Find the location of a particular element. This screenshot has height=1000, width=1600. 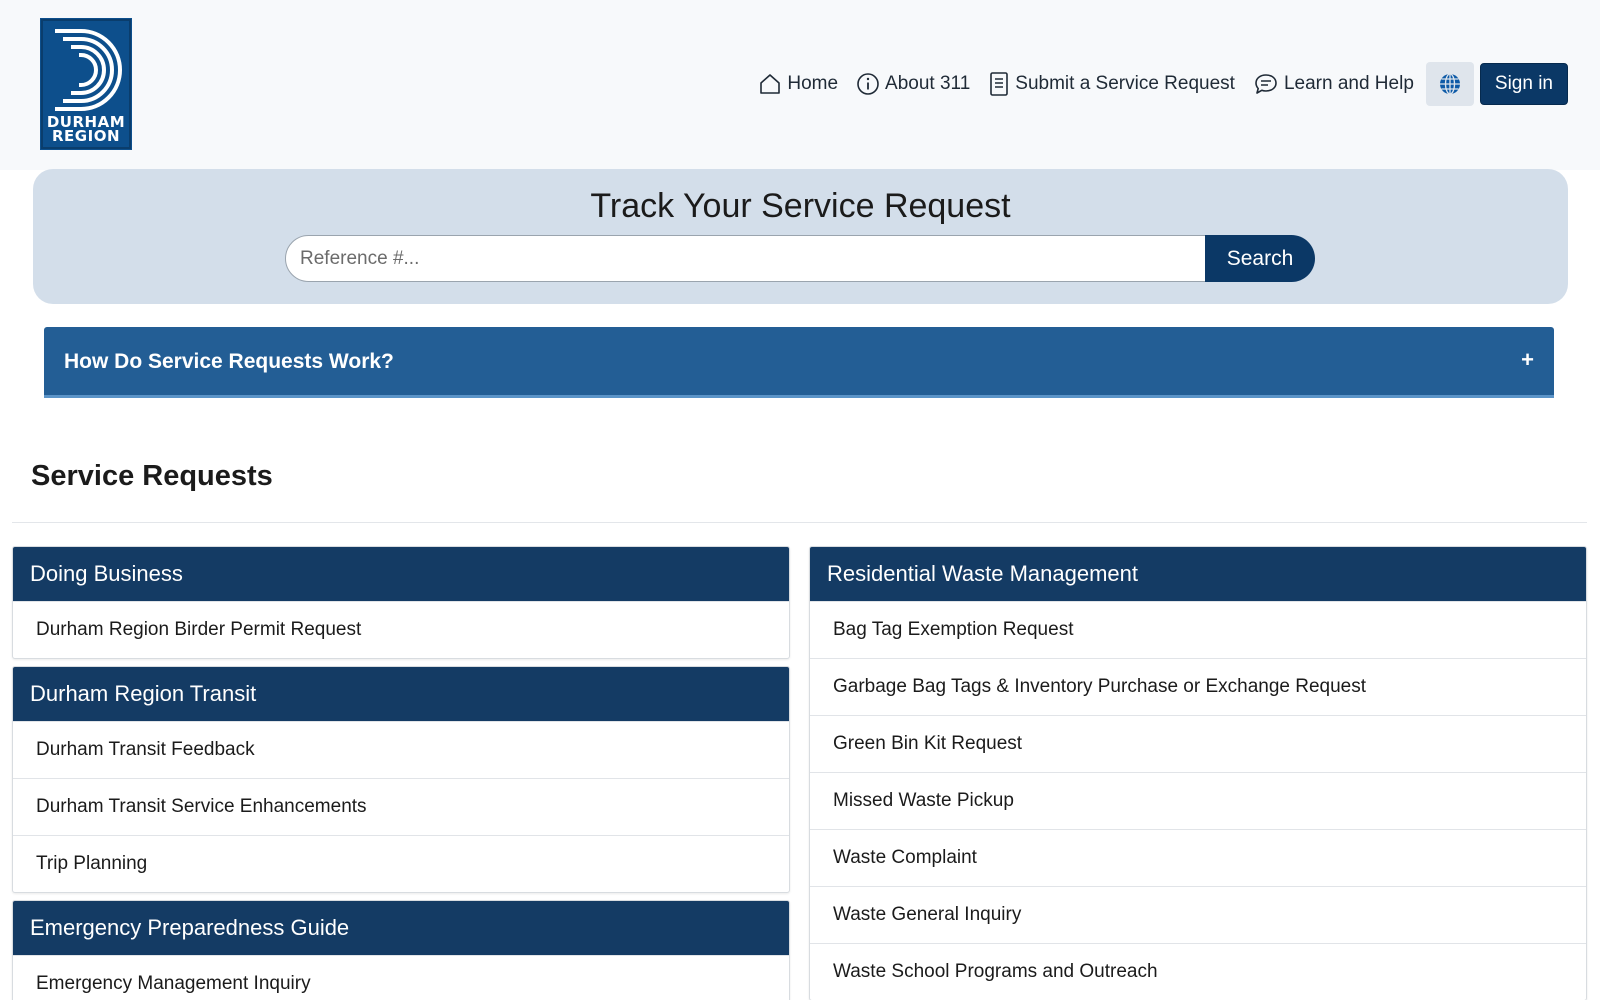

track-title: Track Your Service Request is located at coordinates (800, 206).